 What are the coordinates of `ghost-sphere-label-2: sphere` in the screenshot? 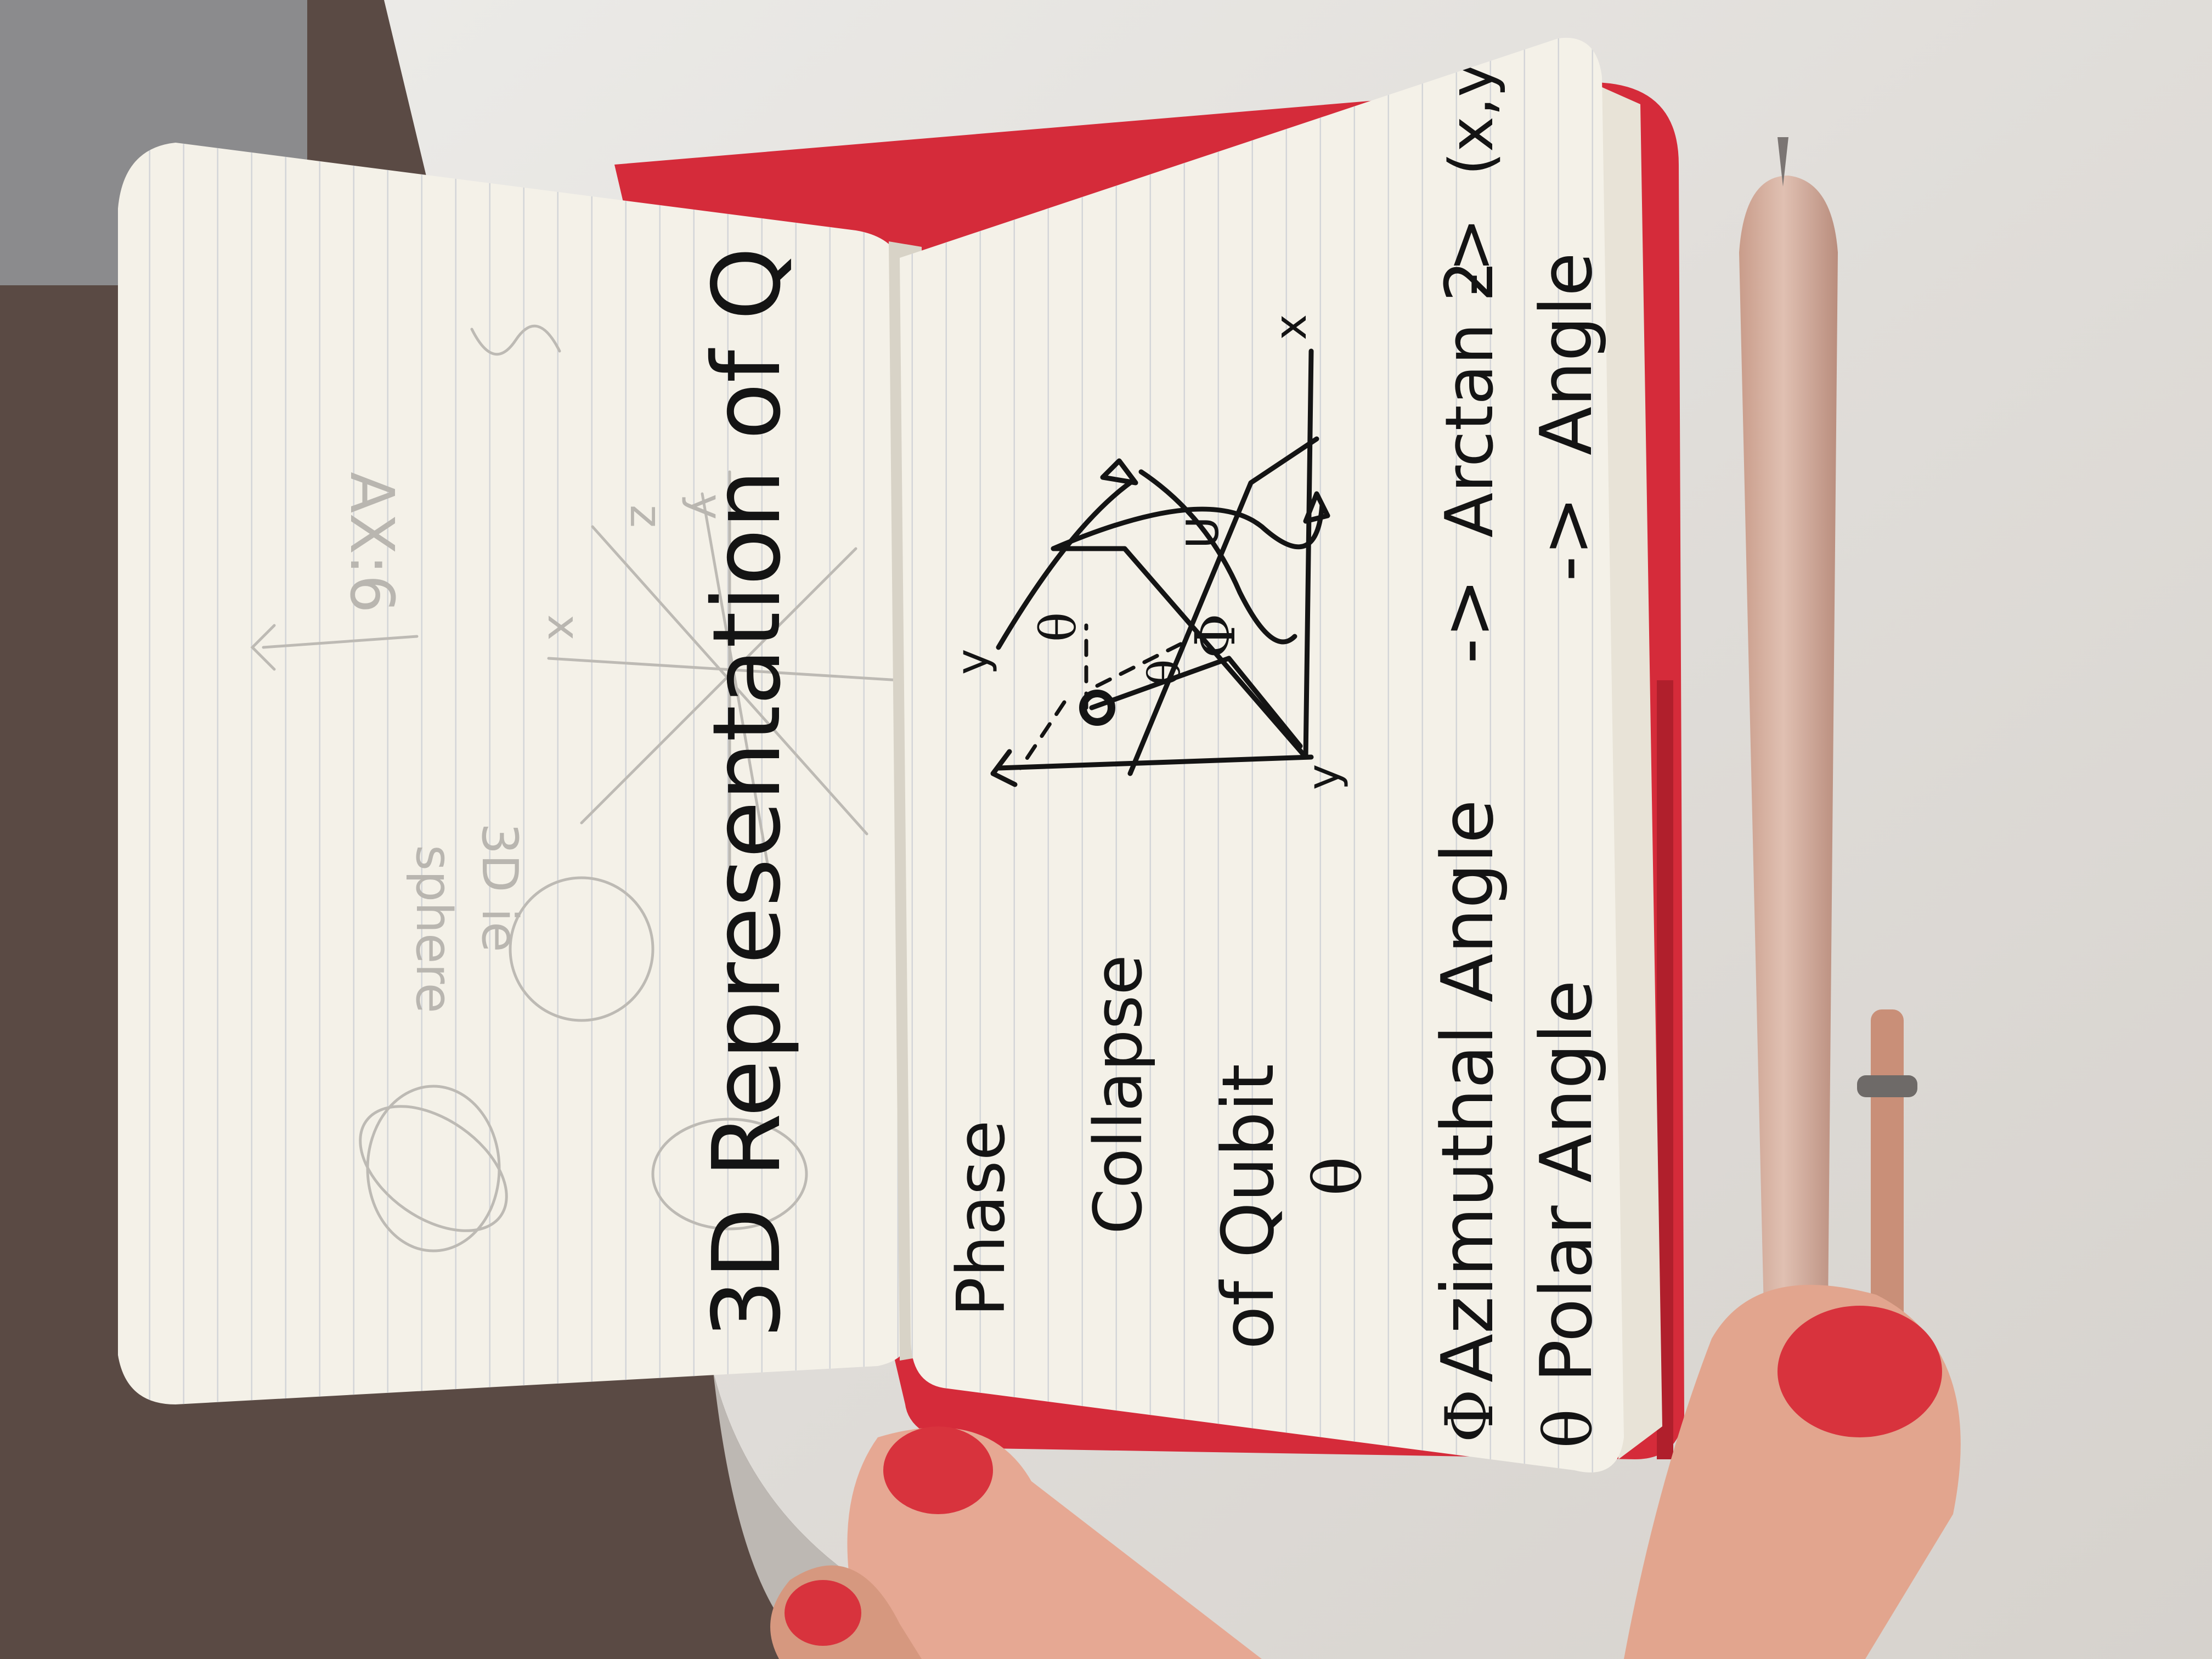 It's located at (434, 929).